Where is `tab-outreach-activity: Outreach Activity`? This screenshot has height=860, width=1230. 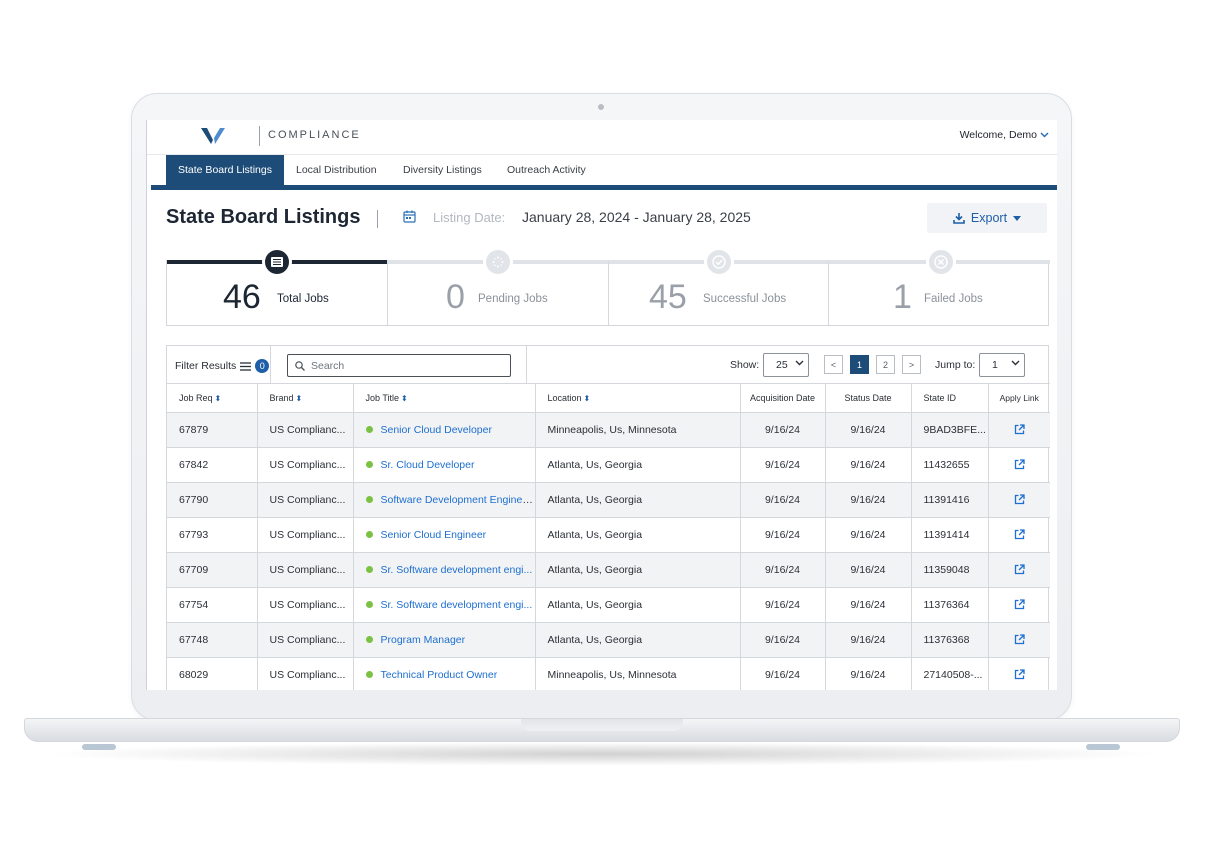
tab-outreach-activity: Outreach Activity is located at coordinates (546, 170).